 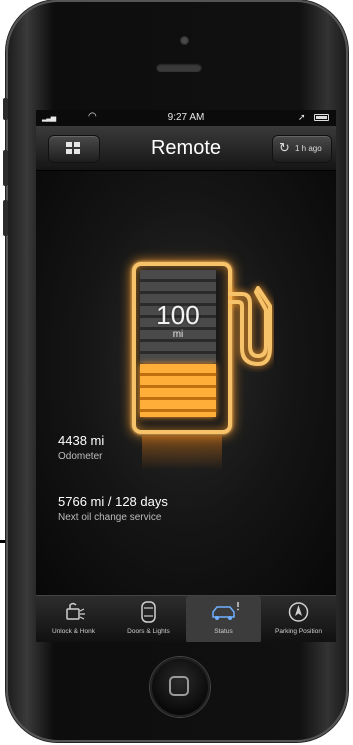 I want to click on refresh-icon: ↻, so click(x=284, y=147).